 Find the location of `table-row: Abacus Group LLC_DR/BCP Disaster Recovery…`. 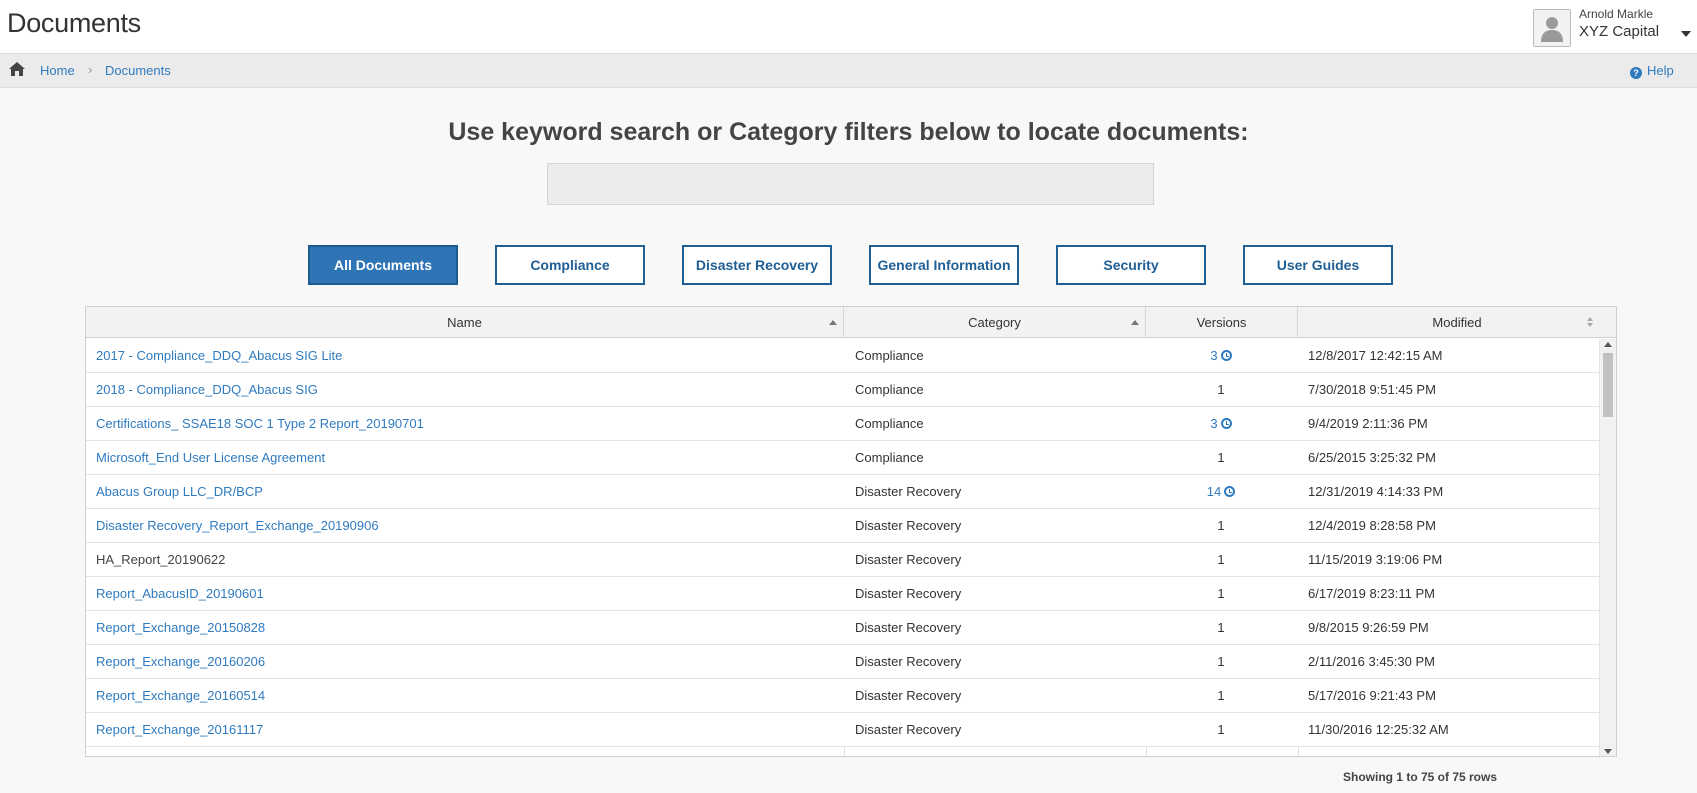

table-row: Abacus Group LLC_DR/BCP Disaster Recovery… is located at coordinates (842, 492).